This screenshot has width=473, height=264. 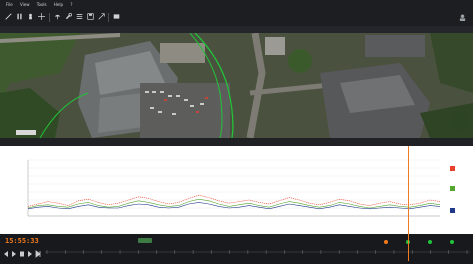 I want to click on menu-view: View, so click(x=25, y=4).